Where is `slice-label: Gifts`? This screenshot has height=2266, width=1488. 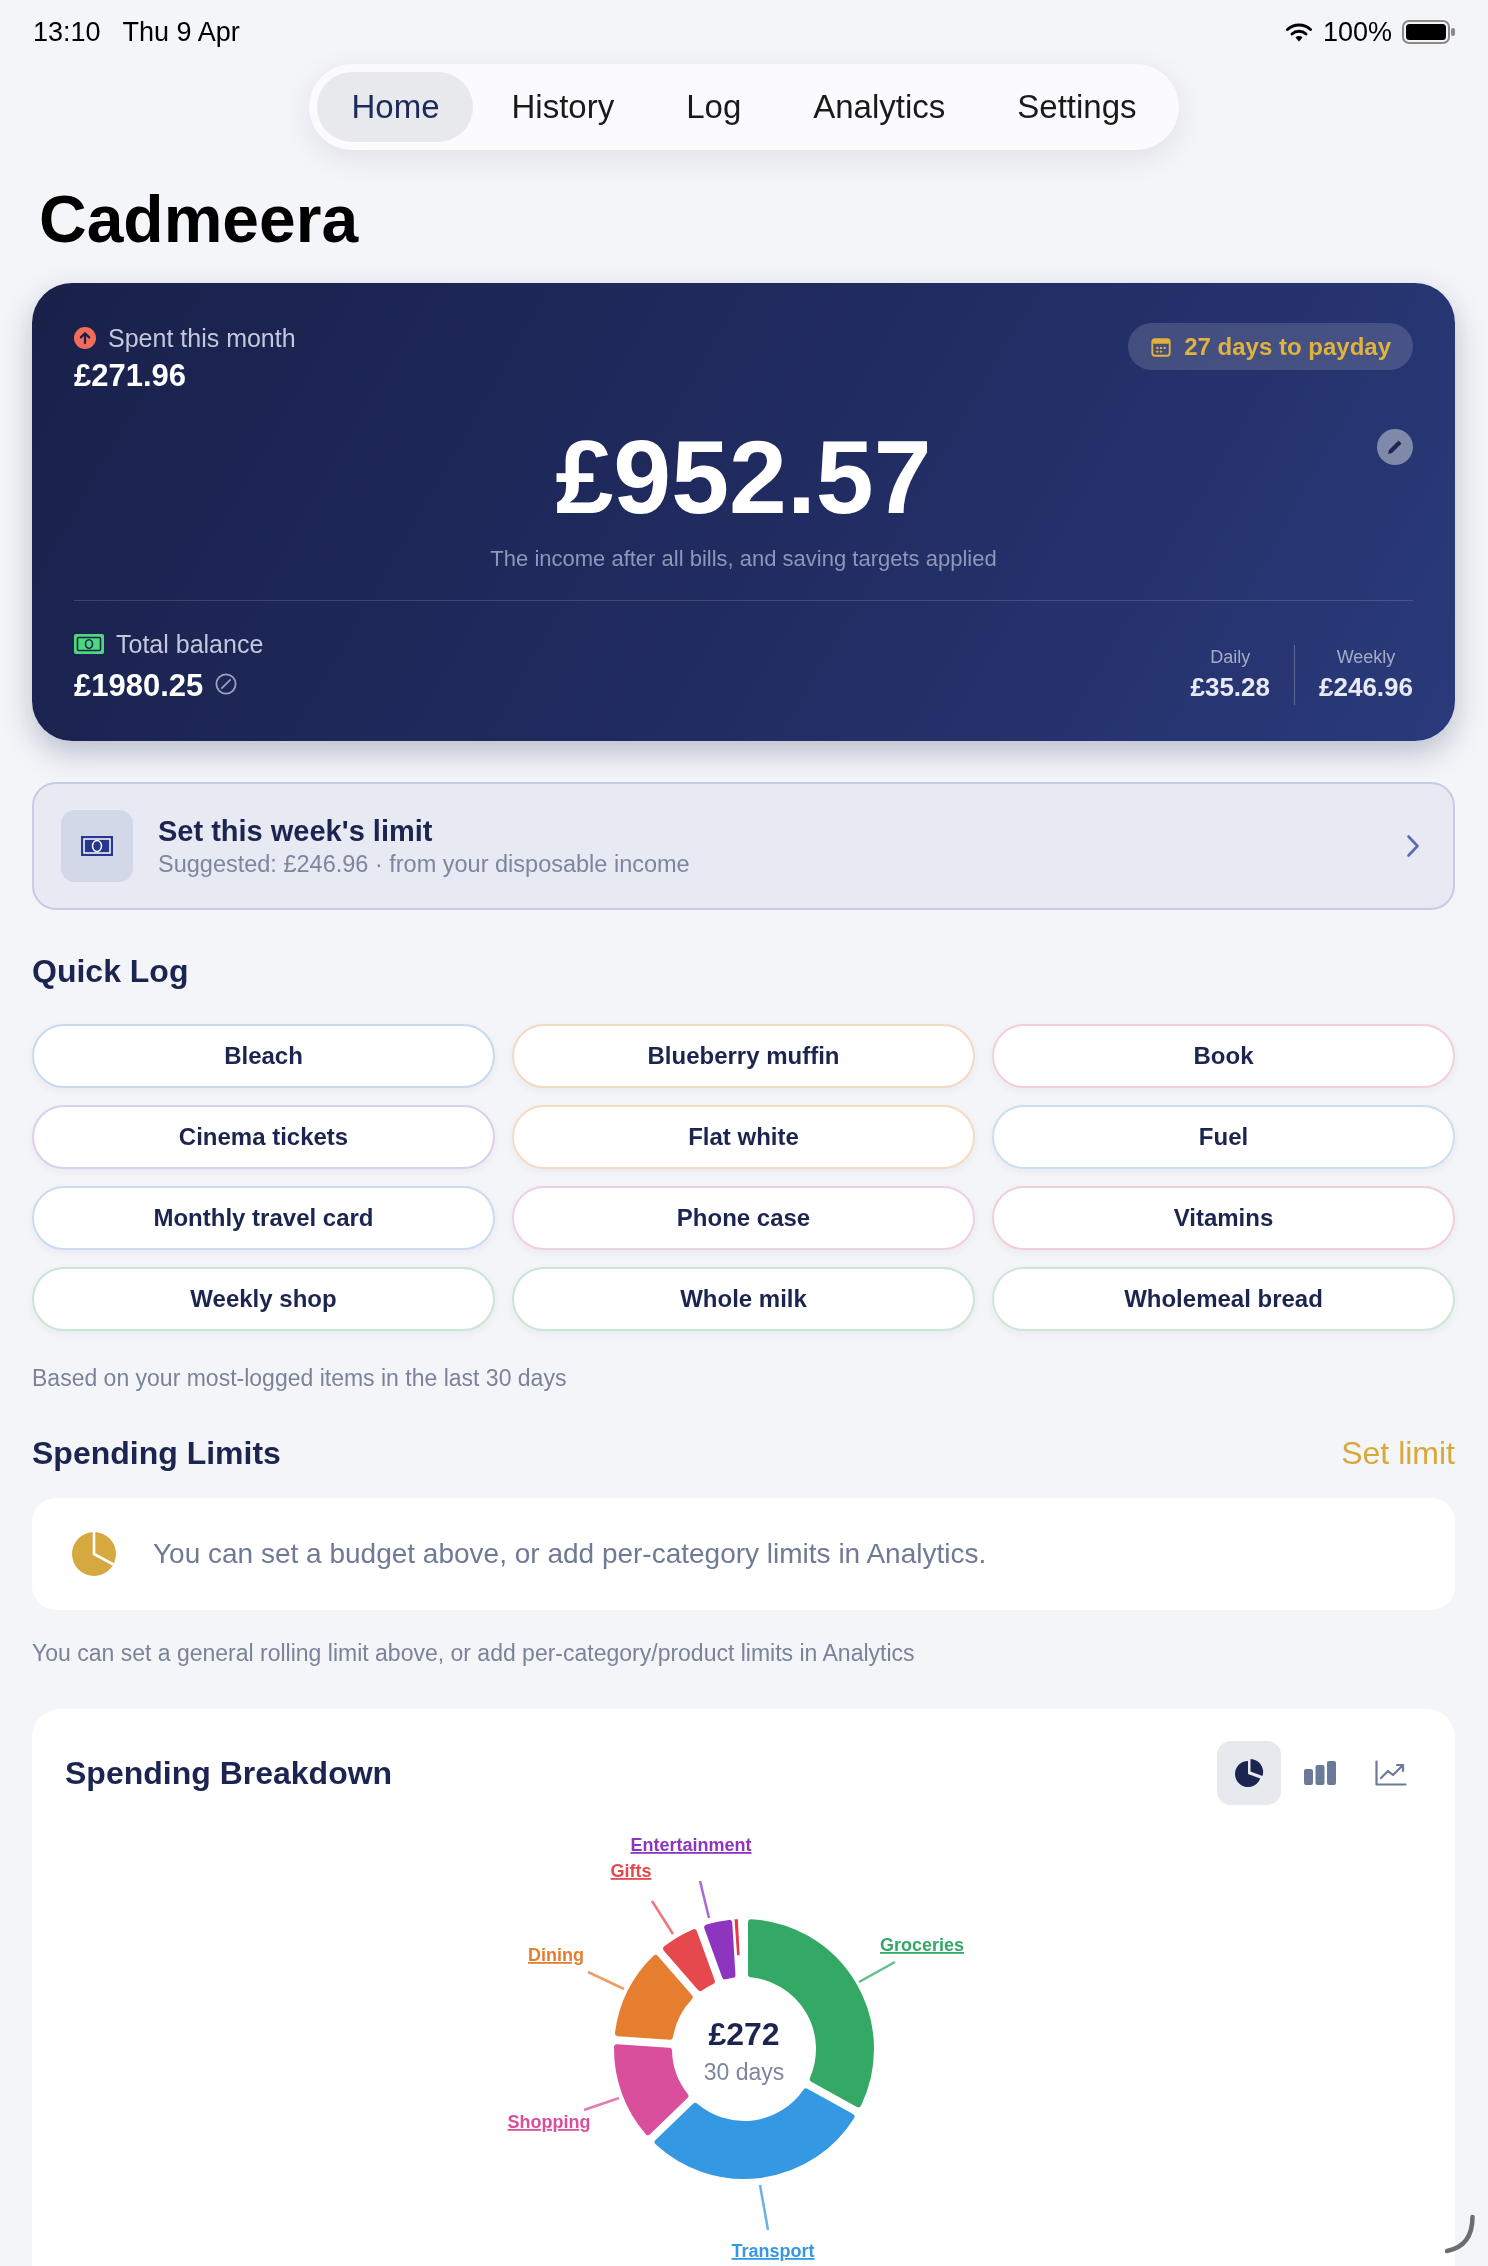
slice-label: Gifts is located at coordinates (631, 1871).